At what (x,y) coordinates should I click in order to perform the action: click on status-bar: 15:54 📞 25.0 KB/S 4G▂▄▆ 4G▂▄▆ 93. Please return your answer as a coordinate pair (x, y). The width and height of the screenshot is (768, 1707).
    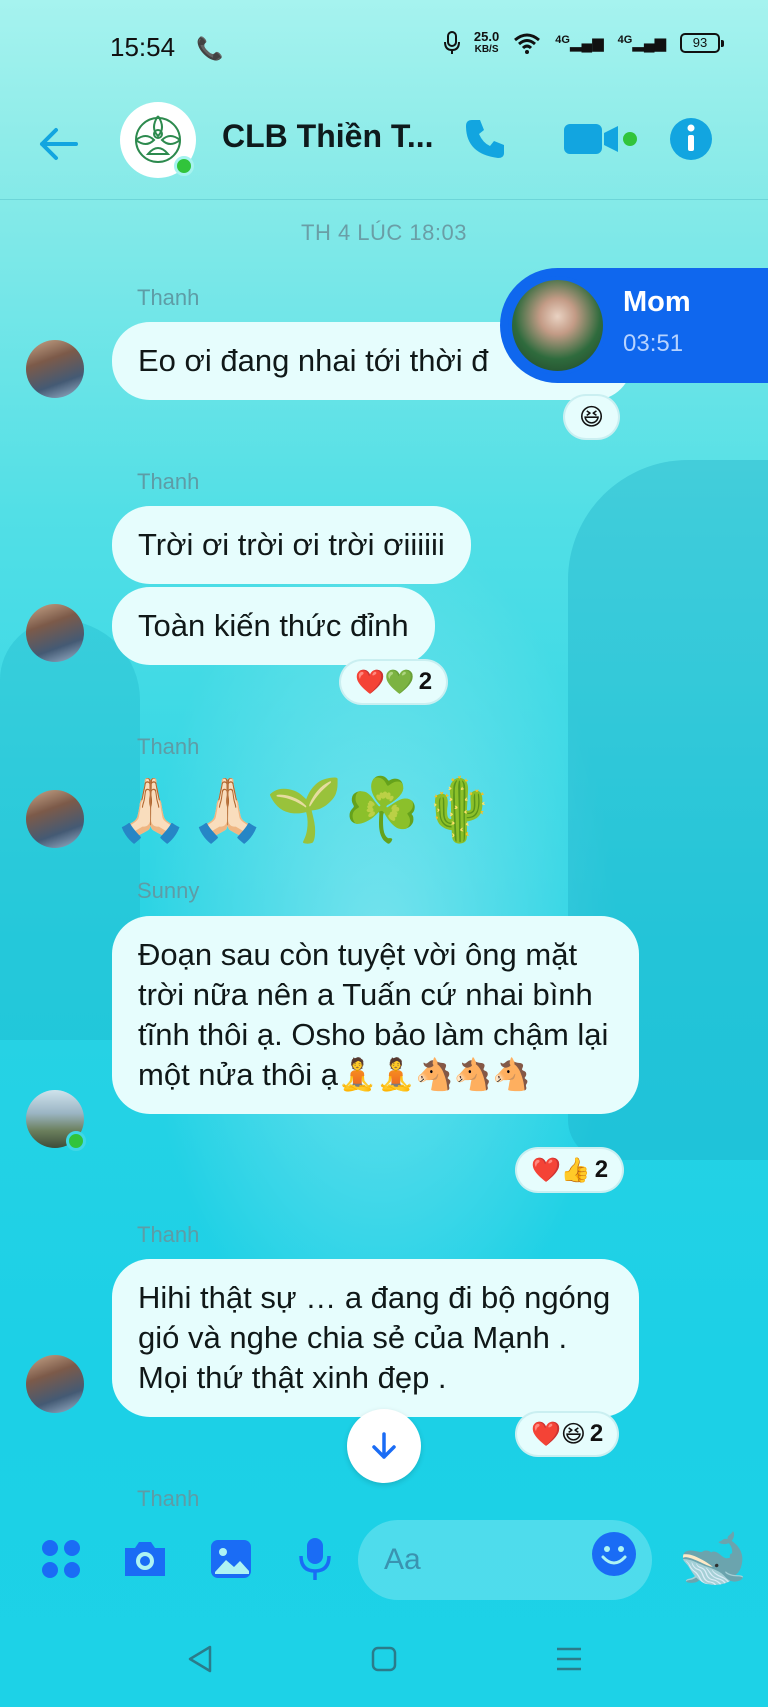
    Looking at the image, I should click on (384, 48).